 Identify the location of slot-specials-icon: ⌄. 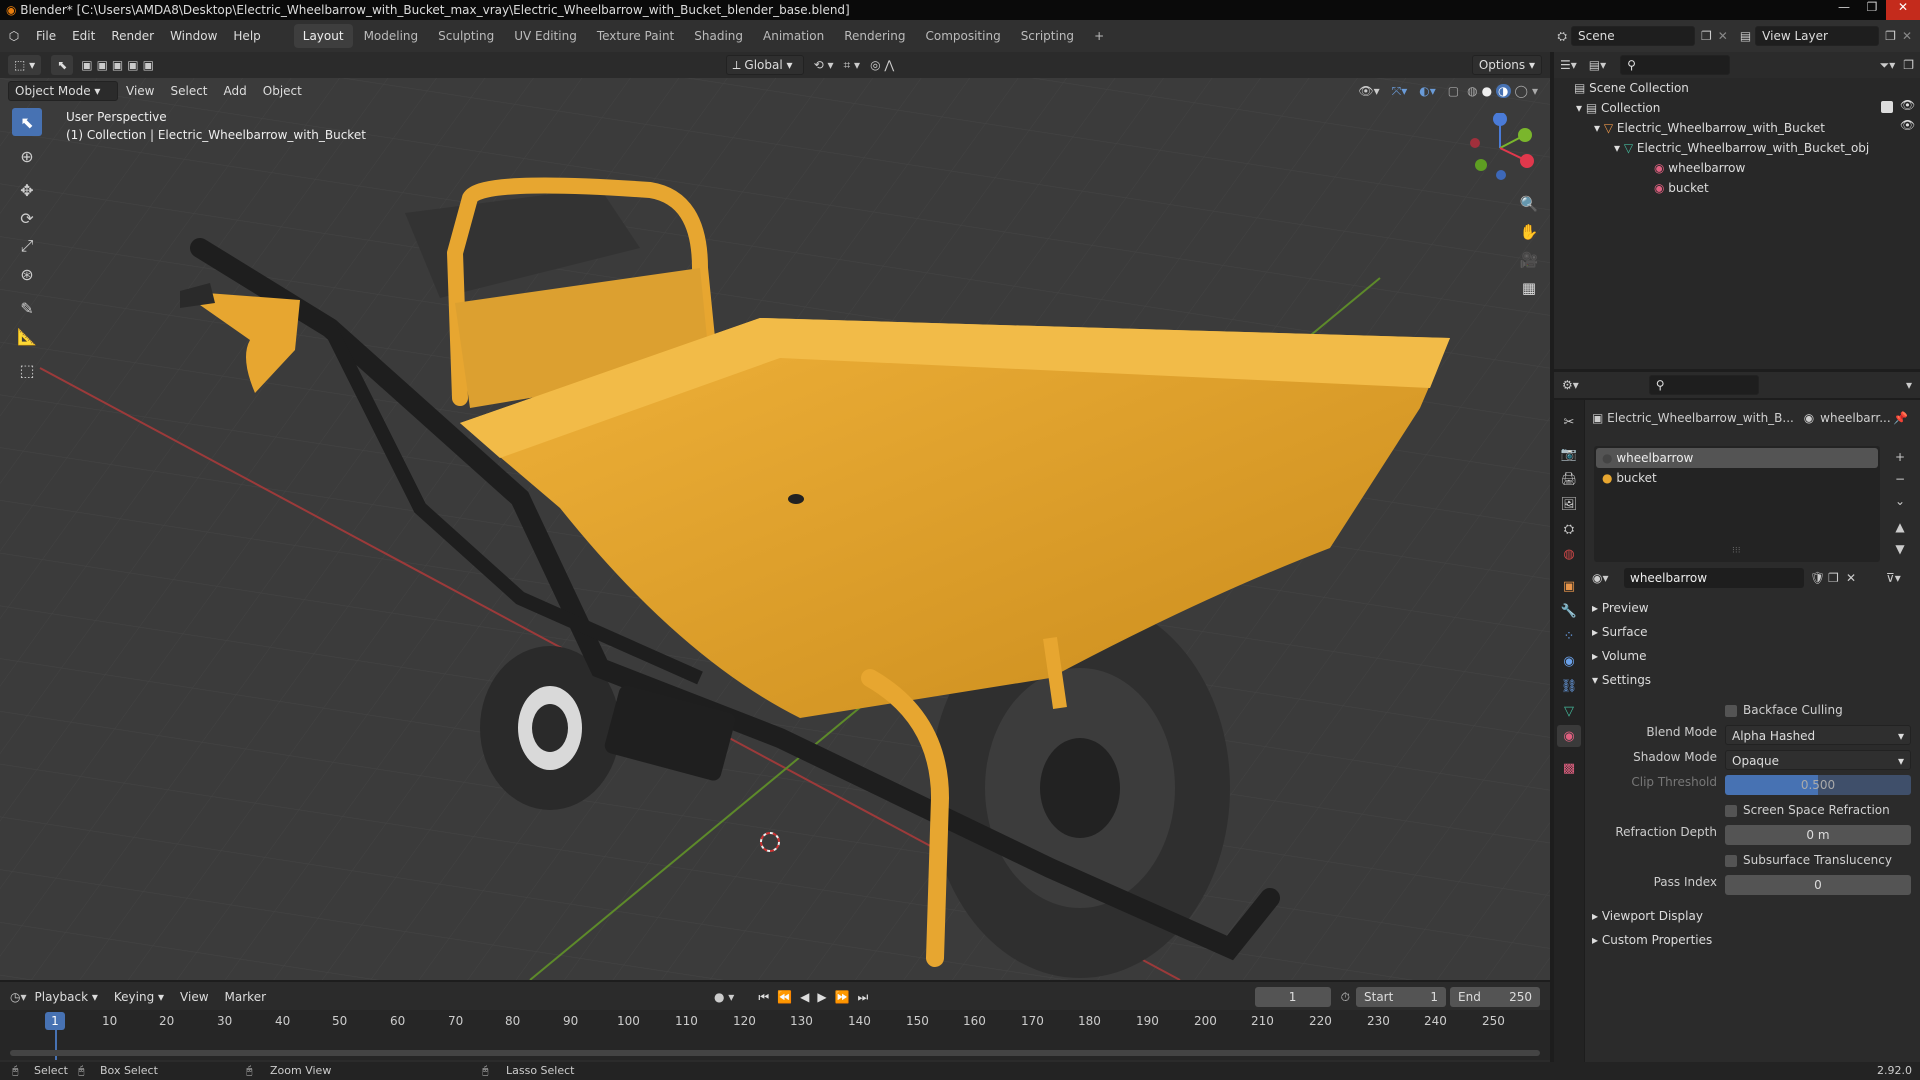
(1900, 501).